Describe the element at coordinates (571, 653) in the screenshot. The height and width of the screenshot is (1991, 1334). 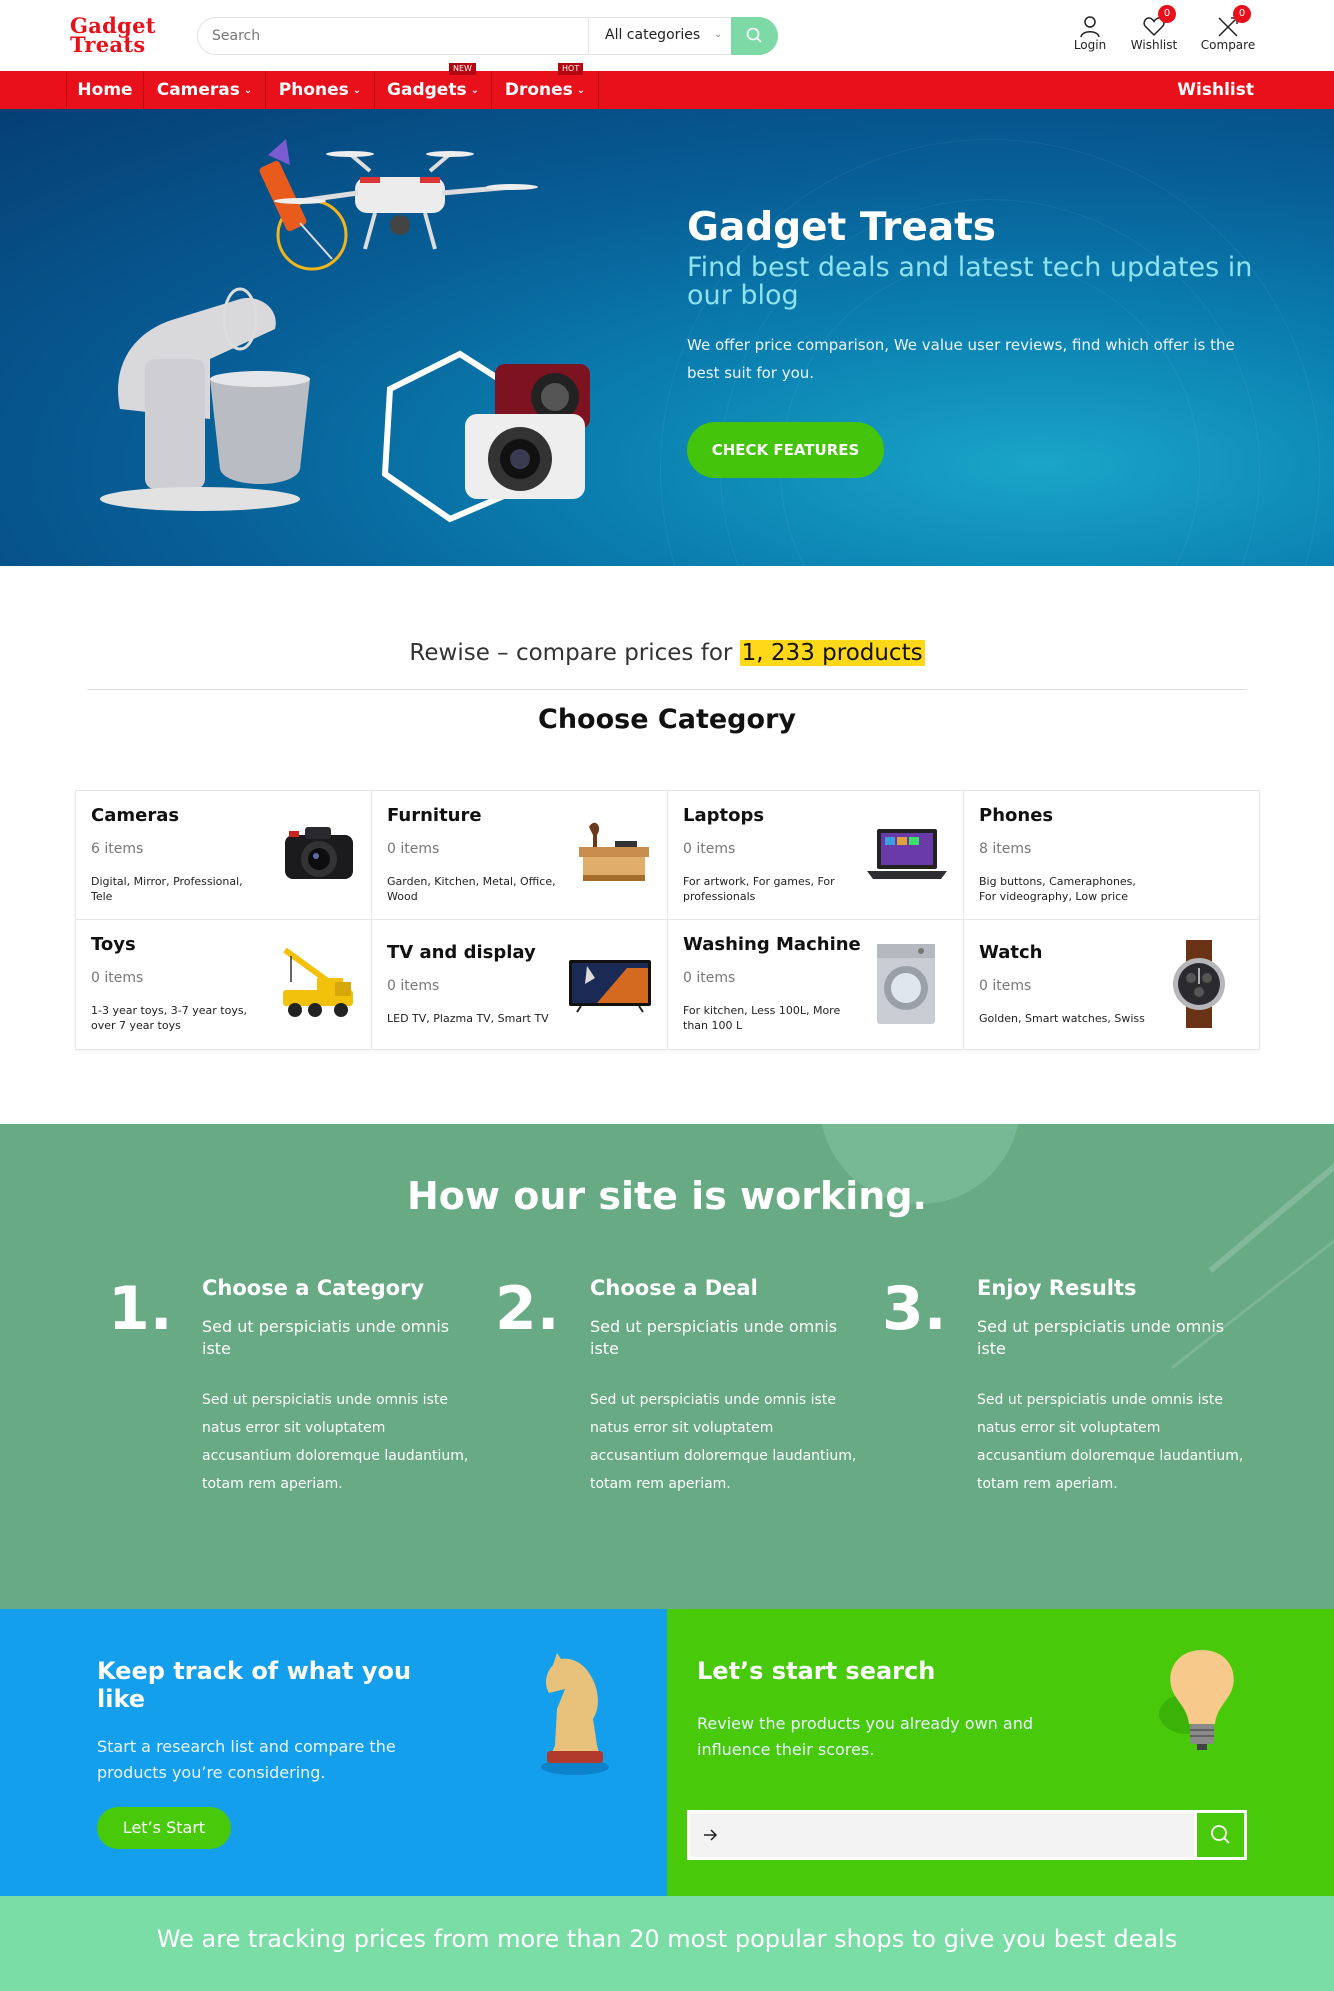
I see `compare-prefix: Rewise – compare prices for` at that location.